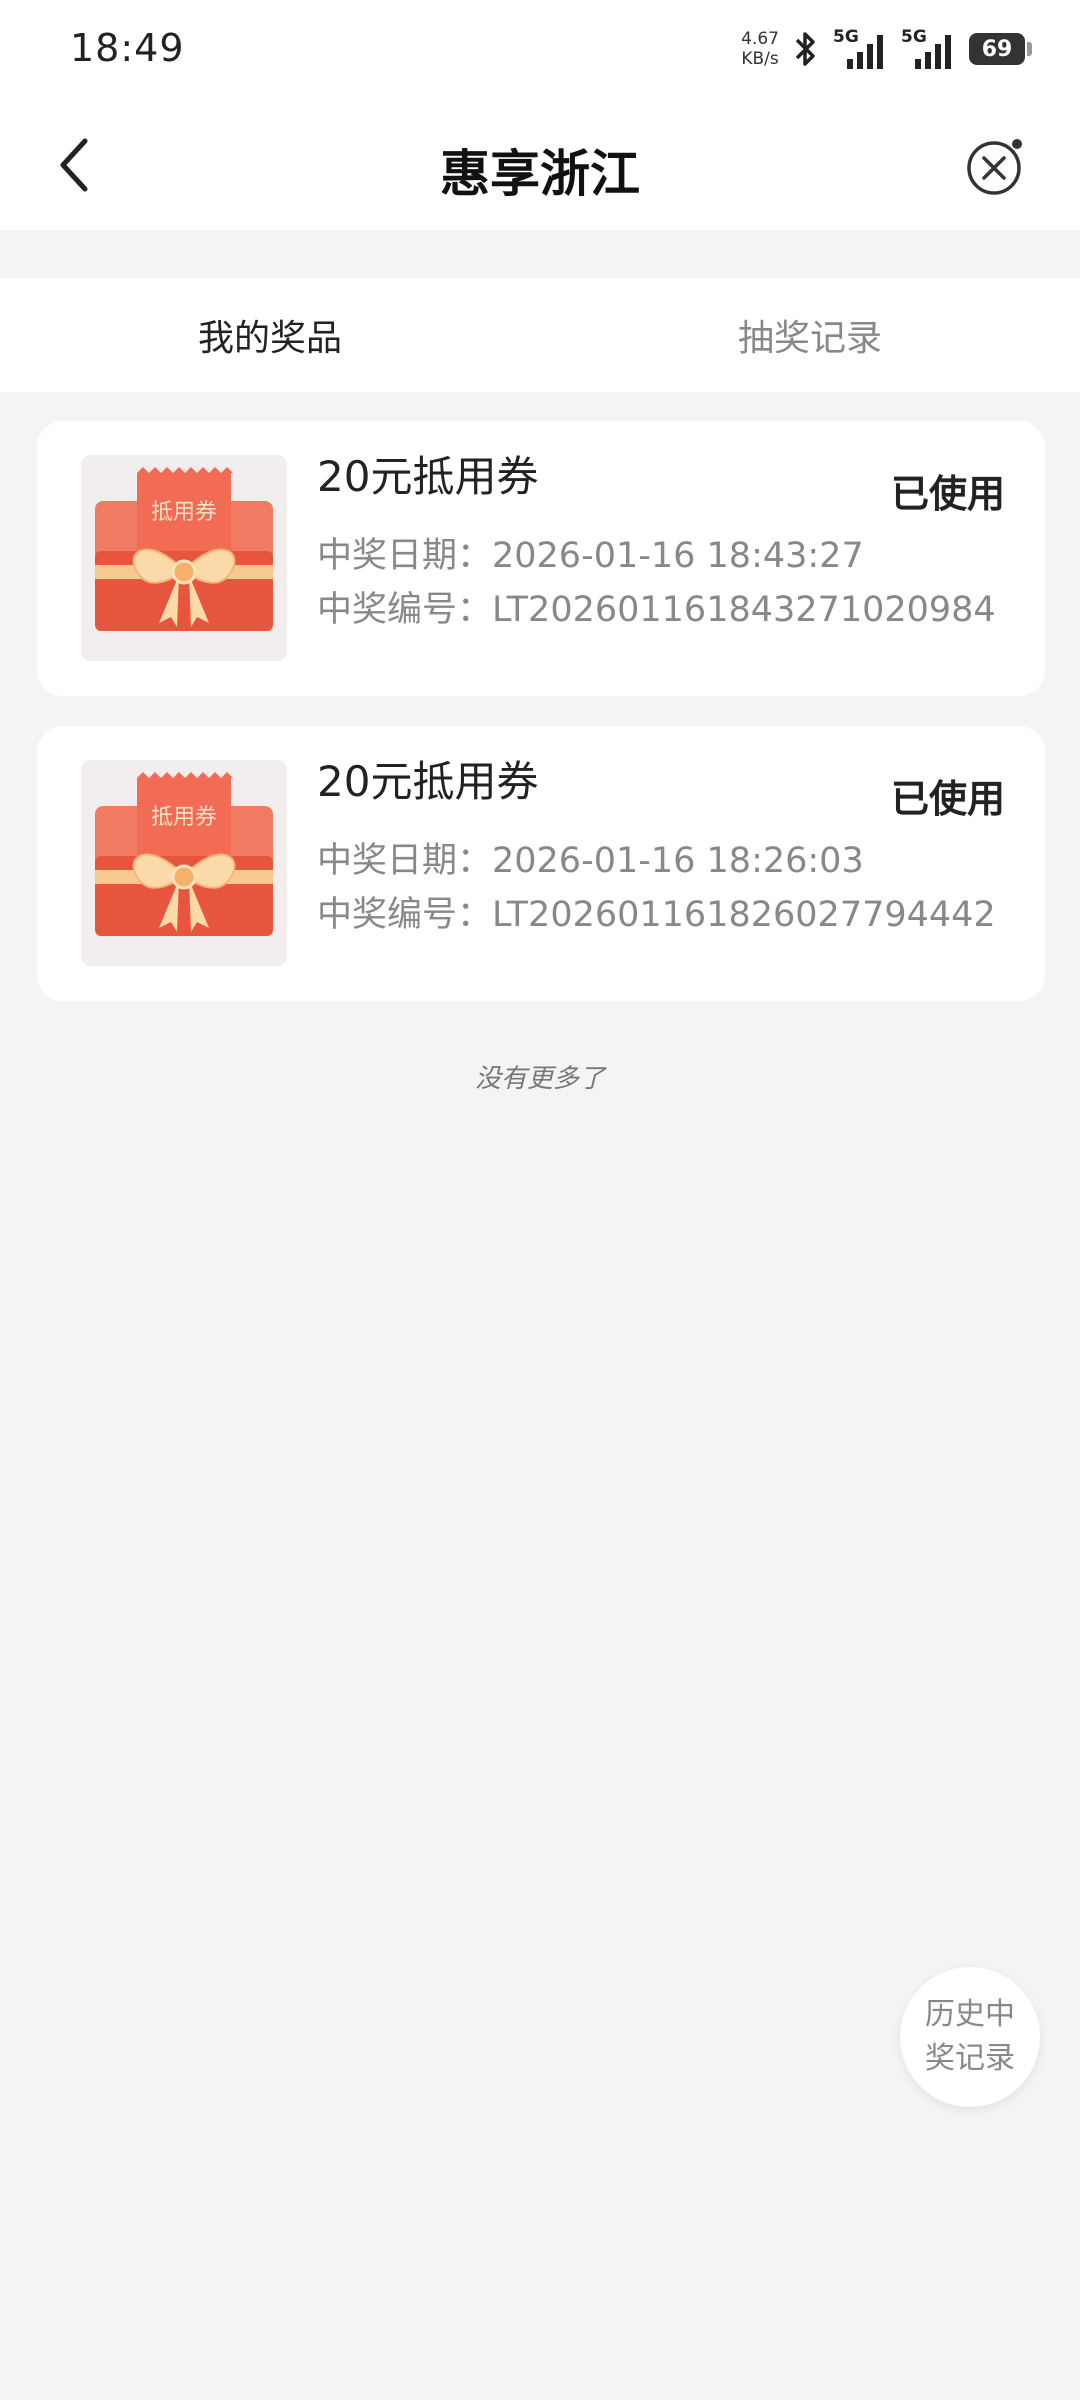 The image size is (1080, 2400). Describe the element at coordinates (590, 556) in the screenshot. I see `prize-date: 中奖日期：2026-01-16 18:43:27` at that location.